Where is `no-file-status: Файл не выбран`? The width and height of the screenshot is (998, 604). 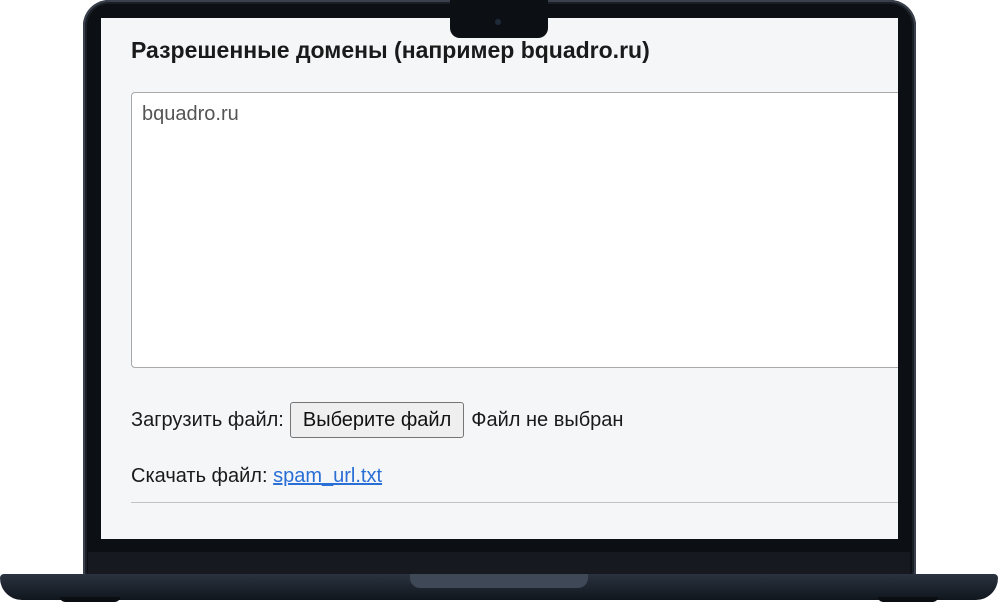
no-file-status: Файл не выбран is located at coordinates (547, 419).